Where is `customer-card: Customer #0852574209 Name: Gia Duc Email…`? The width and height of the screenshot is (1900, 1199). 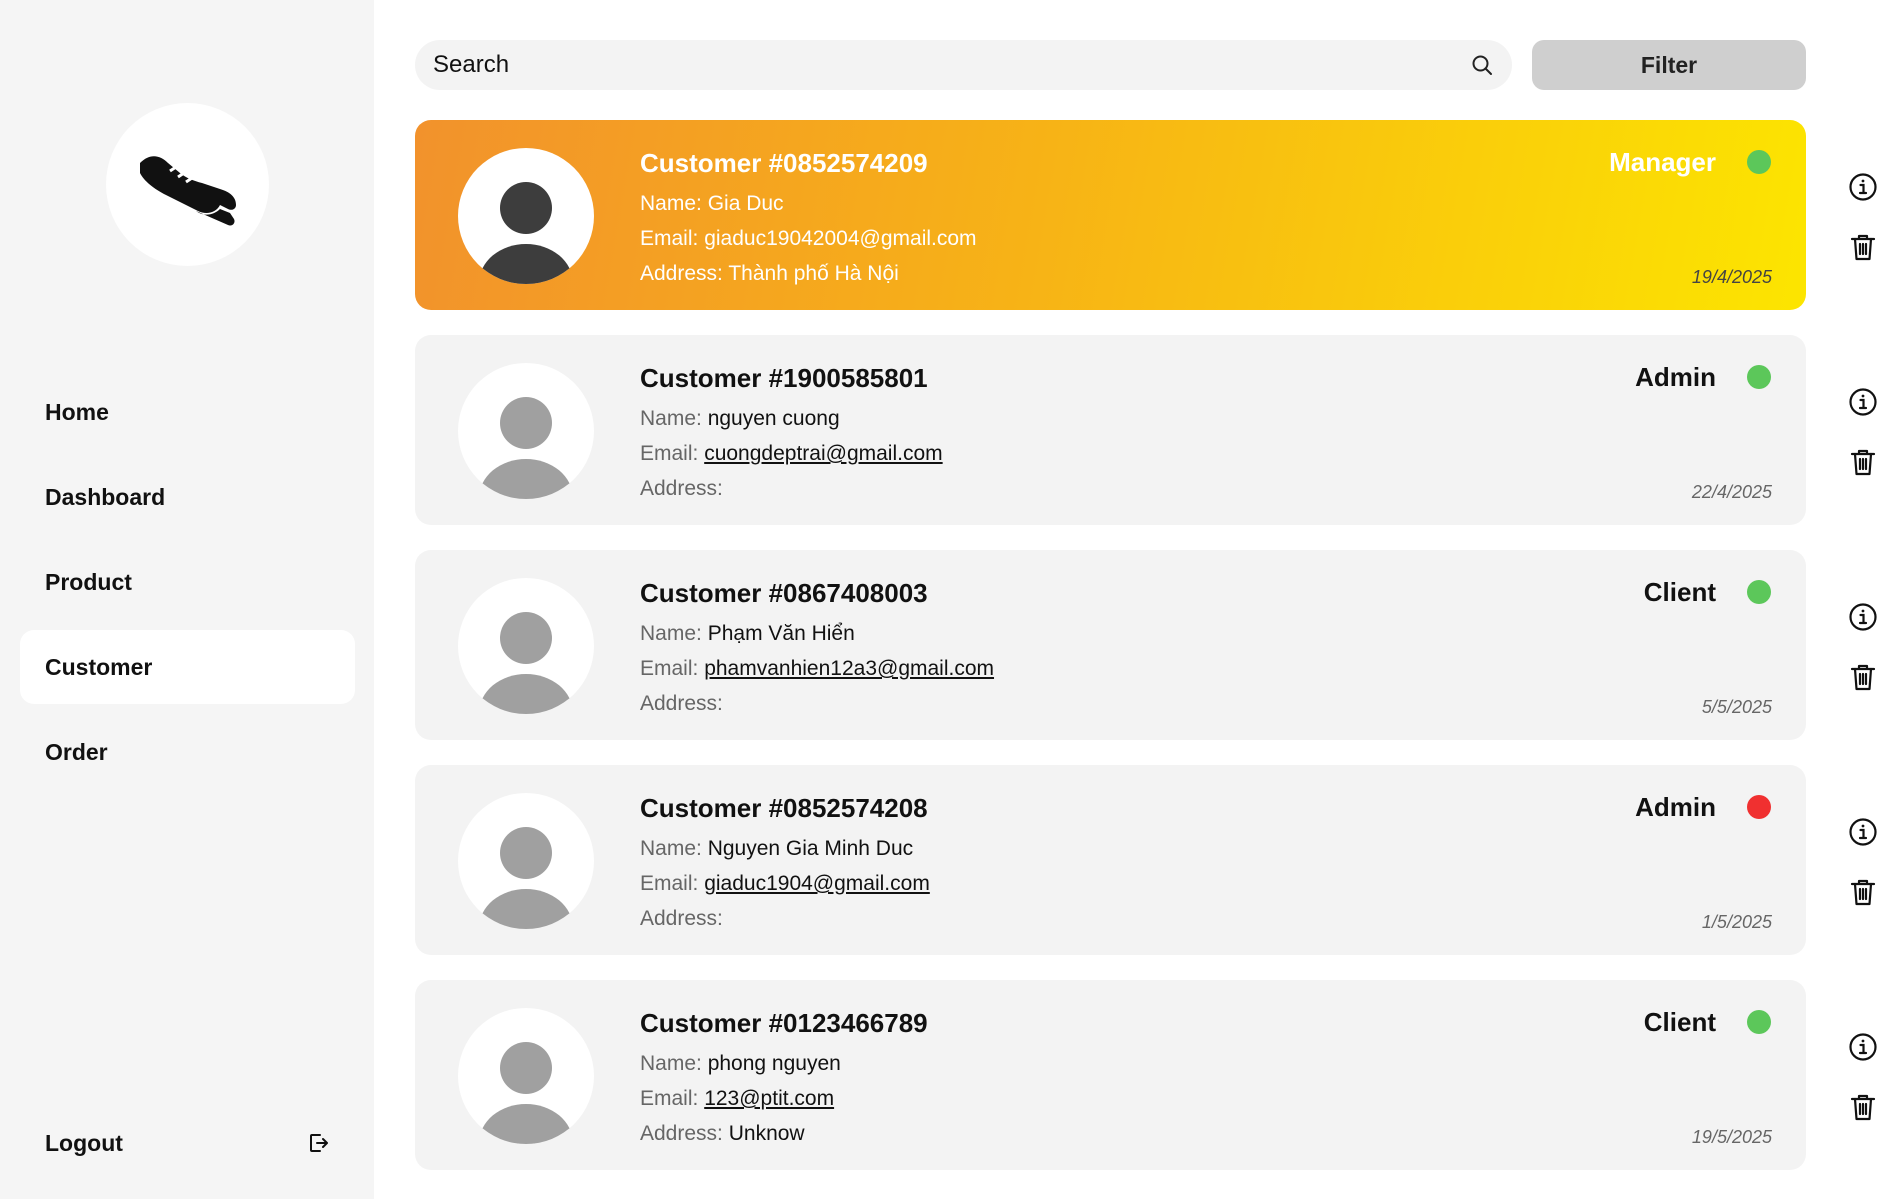 customer-card: Customer #0852574209 Name: Gia Duc Email… is located at coordinates (1110, 215).